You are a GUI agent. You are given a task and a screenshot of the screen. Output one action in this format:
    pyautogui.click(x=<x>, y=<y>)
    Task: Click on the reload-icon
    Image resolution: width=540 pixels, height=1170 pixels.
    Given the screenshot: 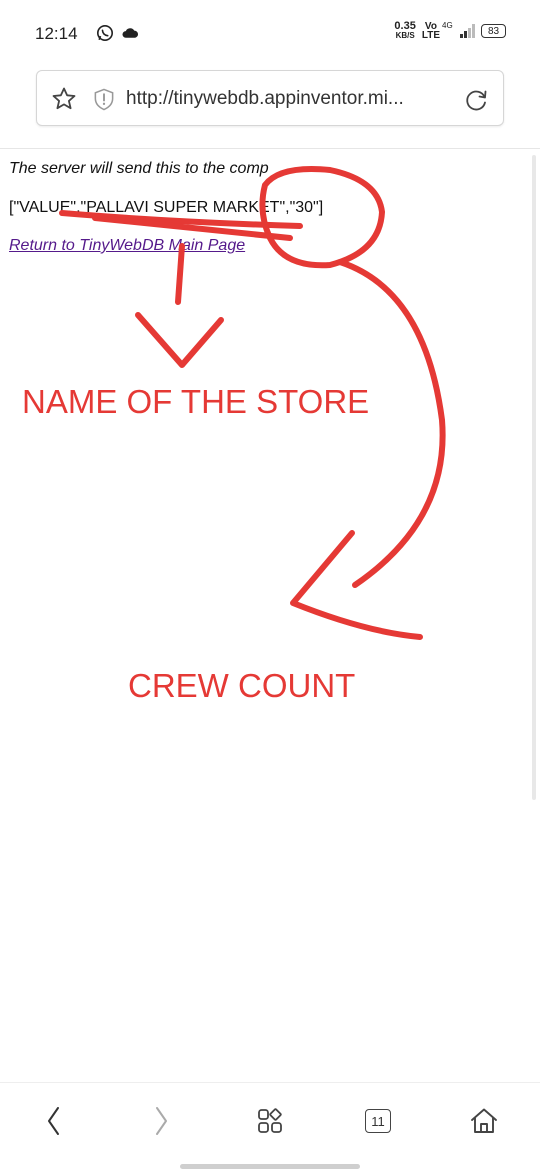 What is the action you would take?
    pyautogui.click(x=476, y=100)
    